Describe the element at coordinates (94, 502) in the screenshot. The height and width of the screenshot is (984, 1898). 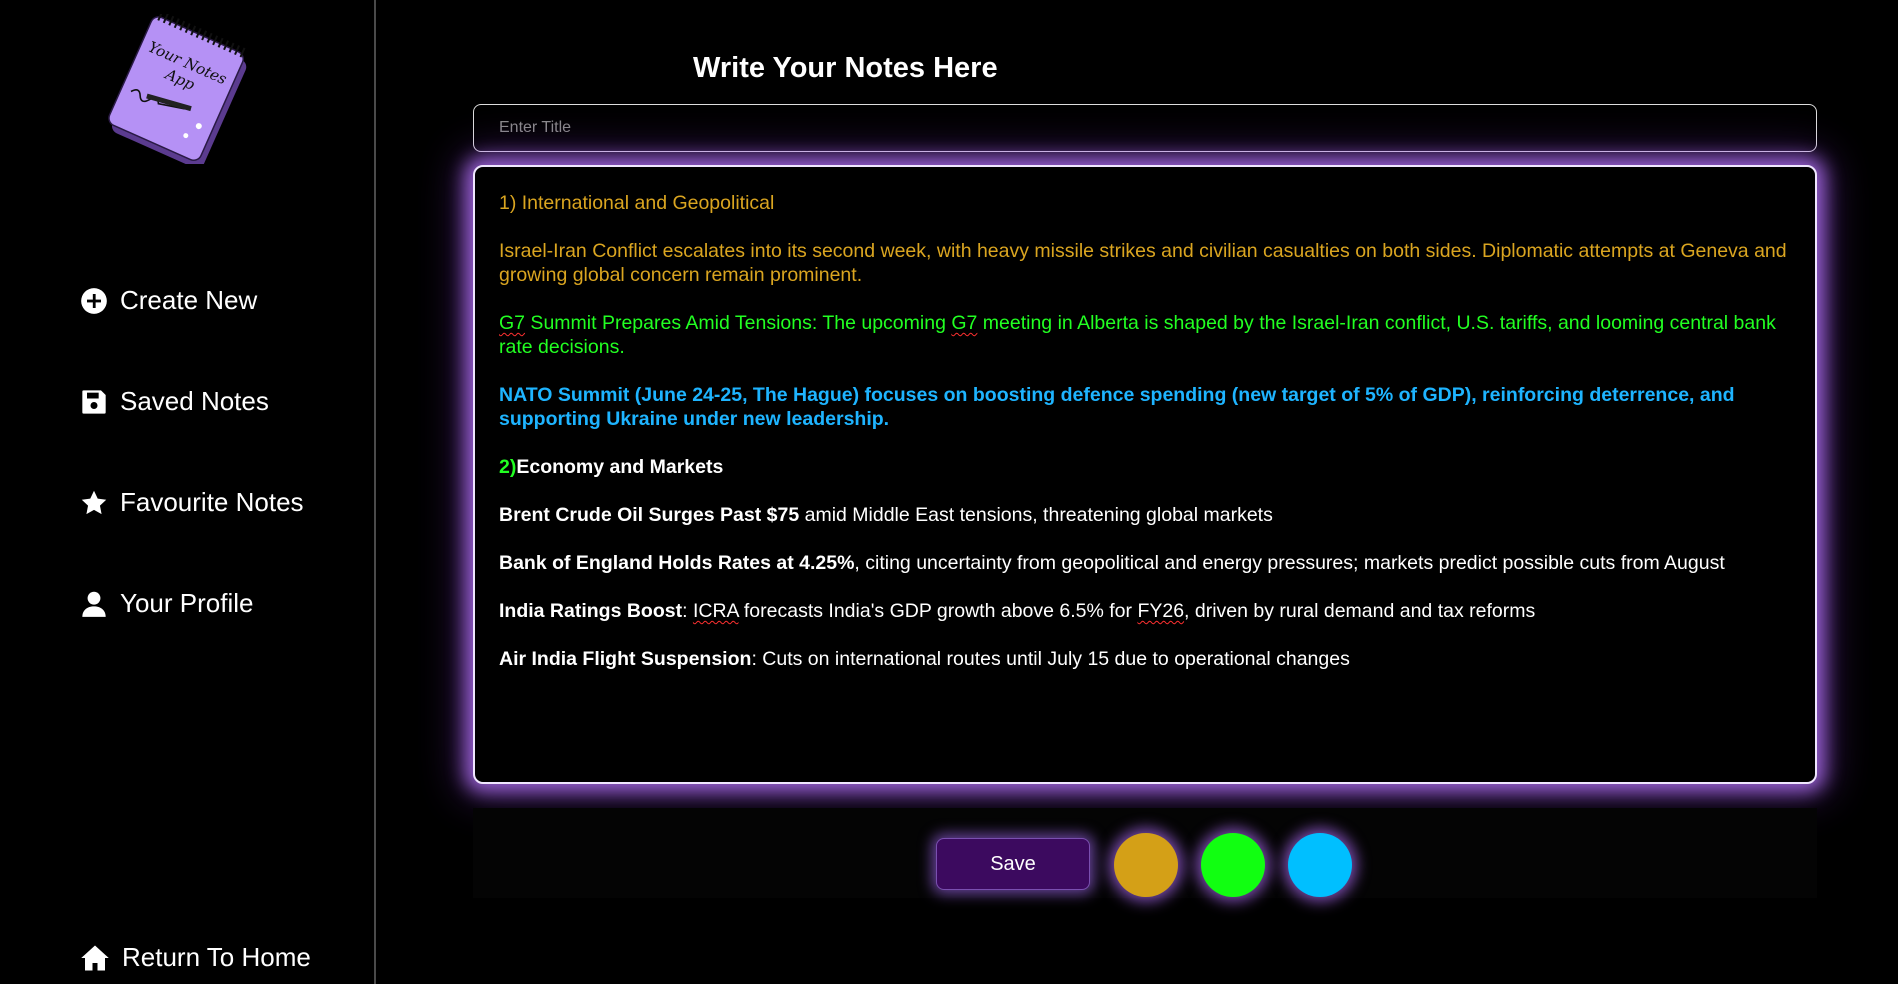
I see `star-icon` at that location.